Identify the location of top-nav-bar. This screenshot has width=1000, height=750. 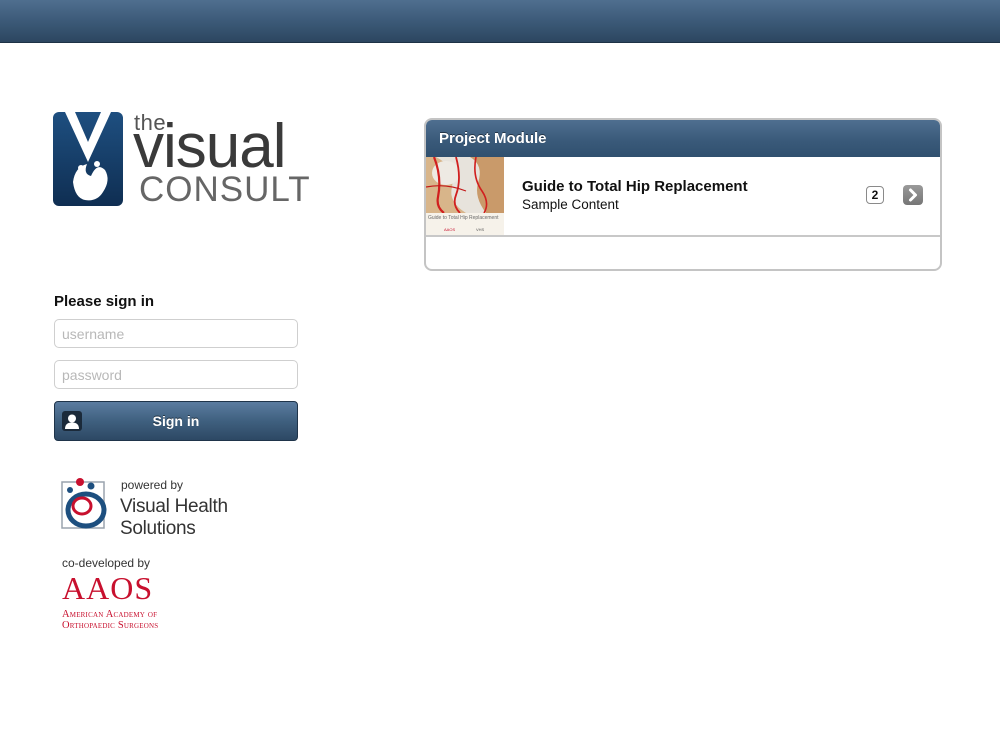
(500, 21).